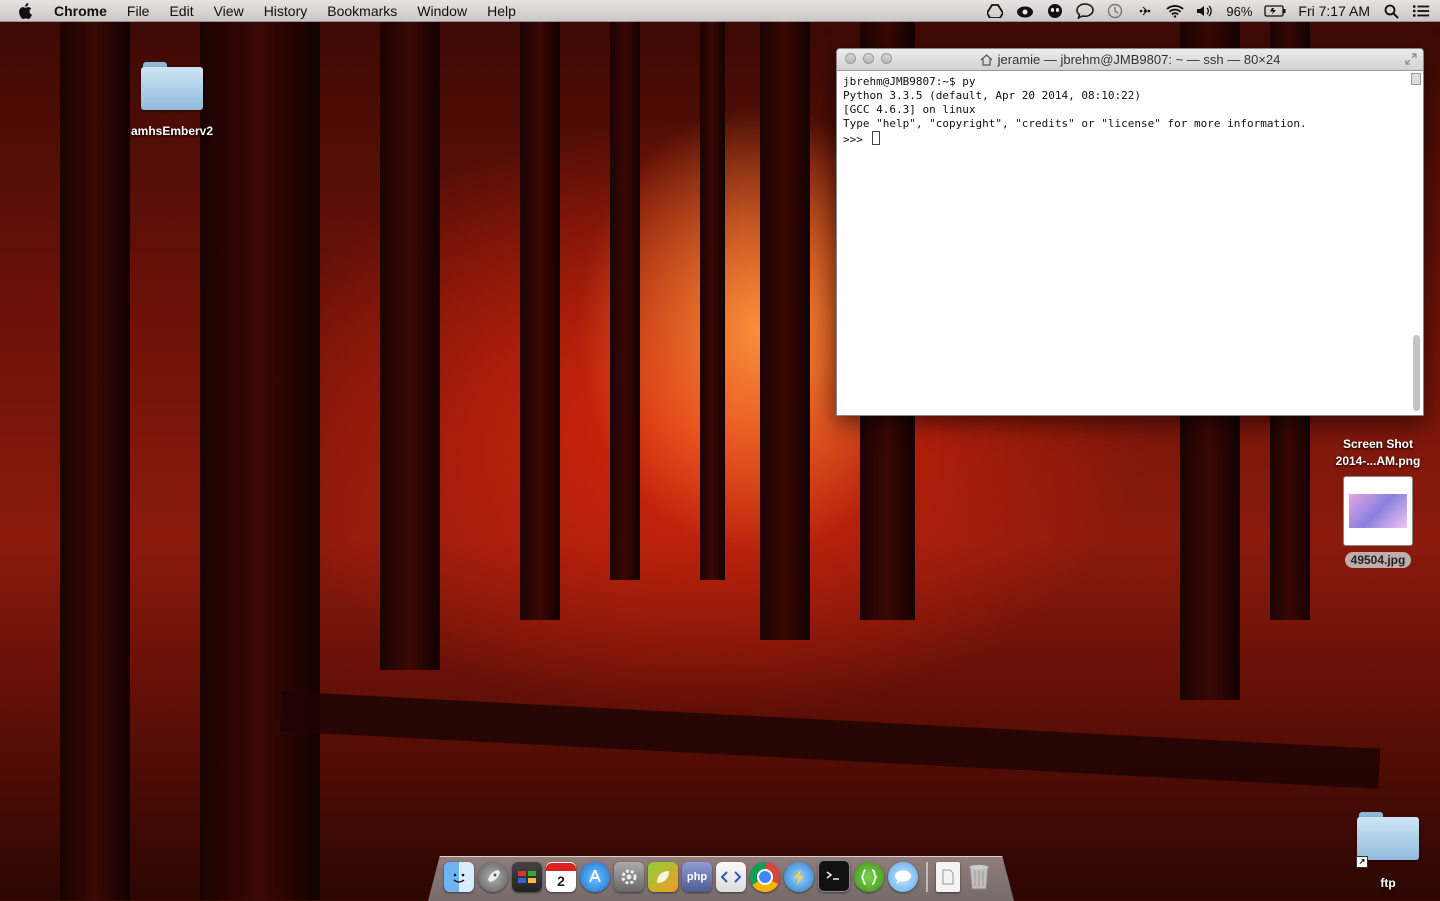  What do you see at coordinates (595, 877) in the screenshot?
I see `app-store-icon` at bounding box center [595, 877].